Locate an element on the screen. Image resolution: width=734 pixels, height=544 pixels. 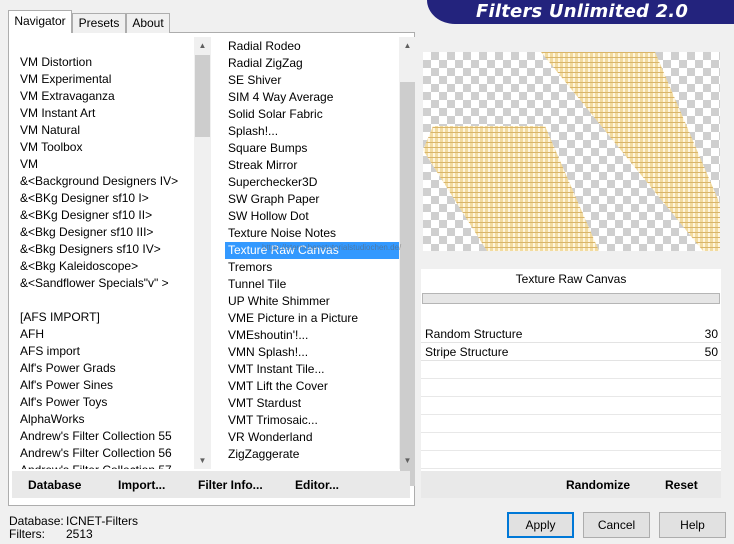
category-item: AFH is located at coordinates (105, 334).